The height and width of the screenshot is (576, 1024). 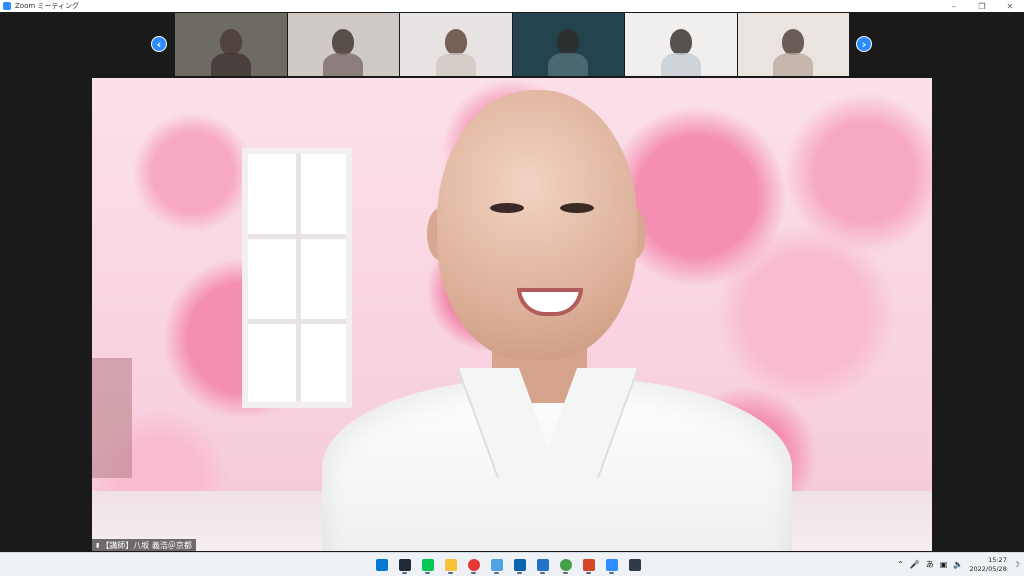 I want to click on participant-strip, so click(x=512, y=44).